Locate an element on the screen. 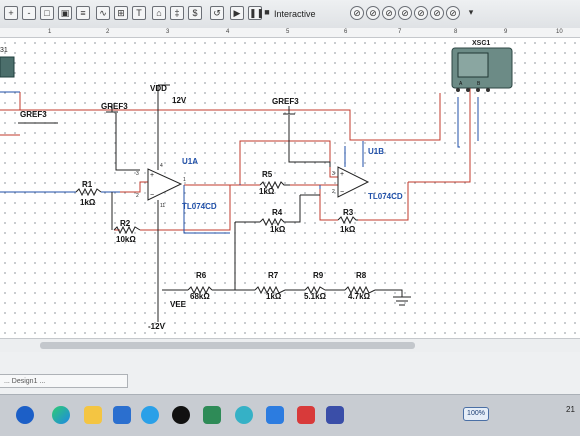  simulation-mode-label: Interactive is located at coordinates (295, 14).